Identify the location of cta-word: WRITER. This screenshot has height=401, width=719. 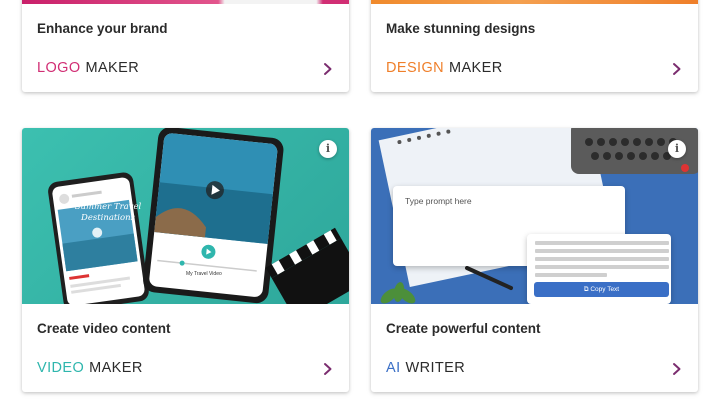
(435, 368).